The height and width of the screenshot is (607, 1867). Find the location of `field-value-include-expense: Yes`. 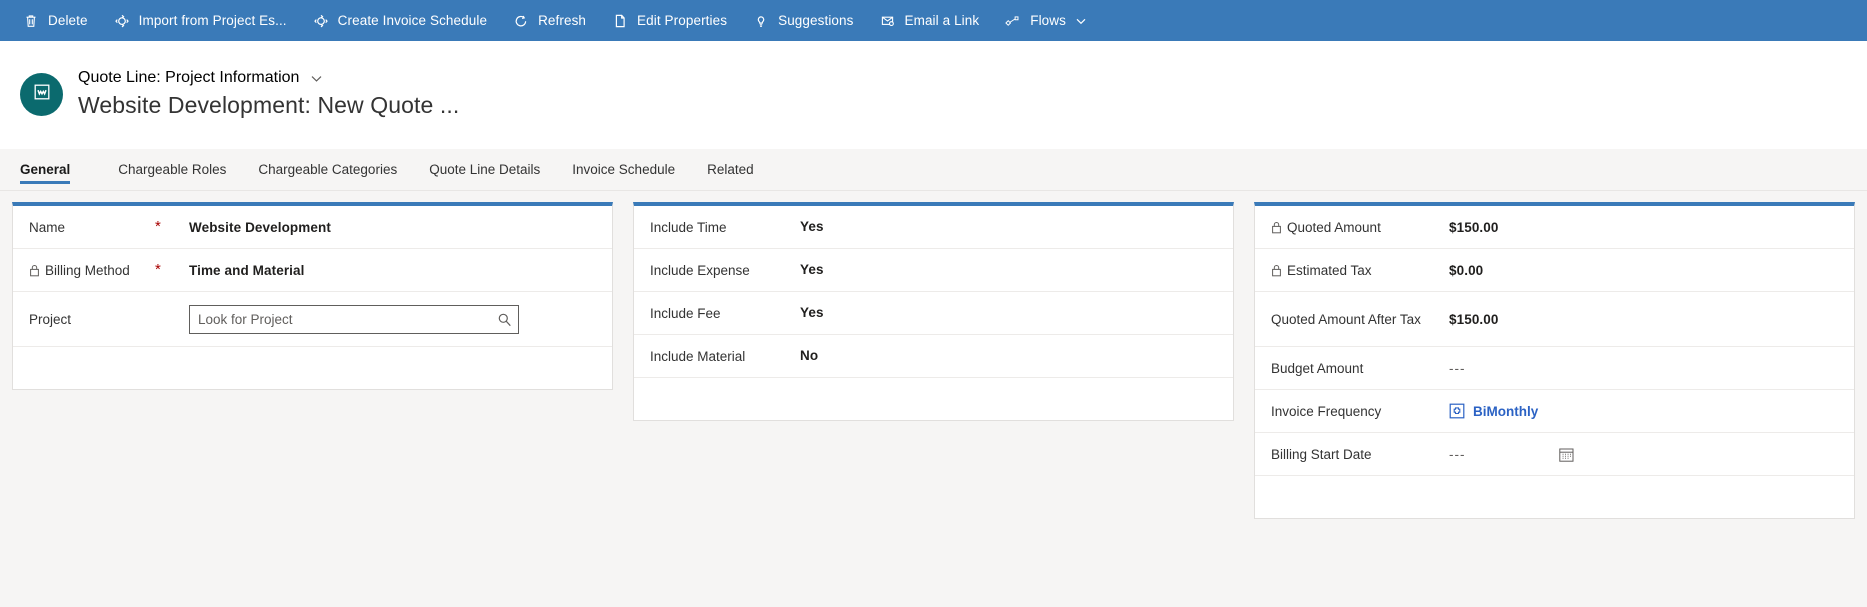

field-value-include-expense: Yes is located at coordinates (812, 269).